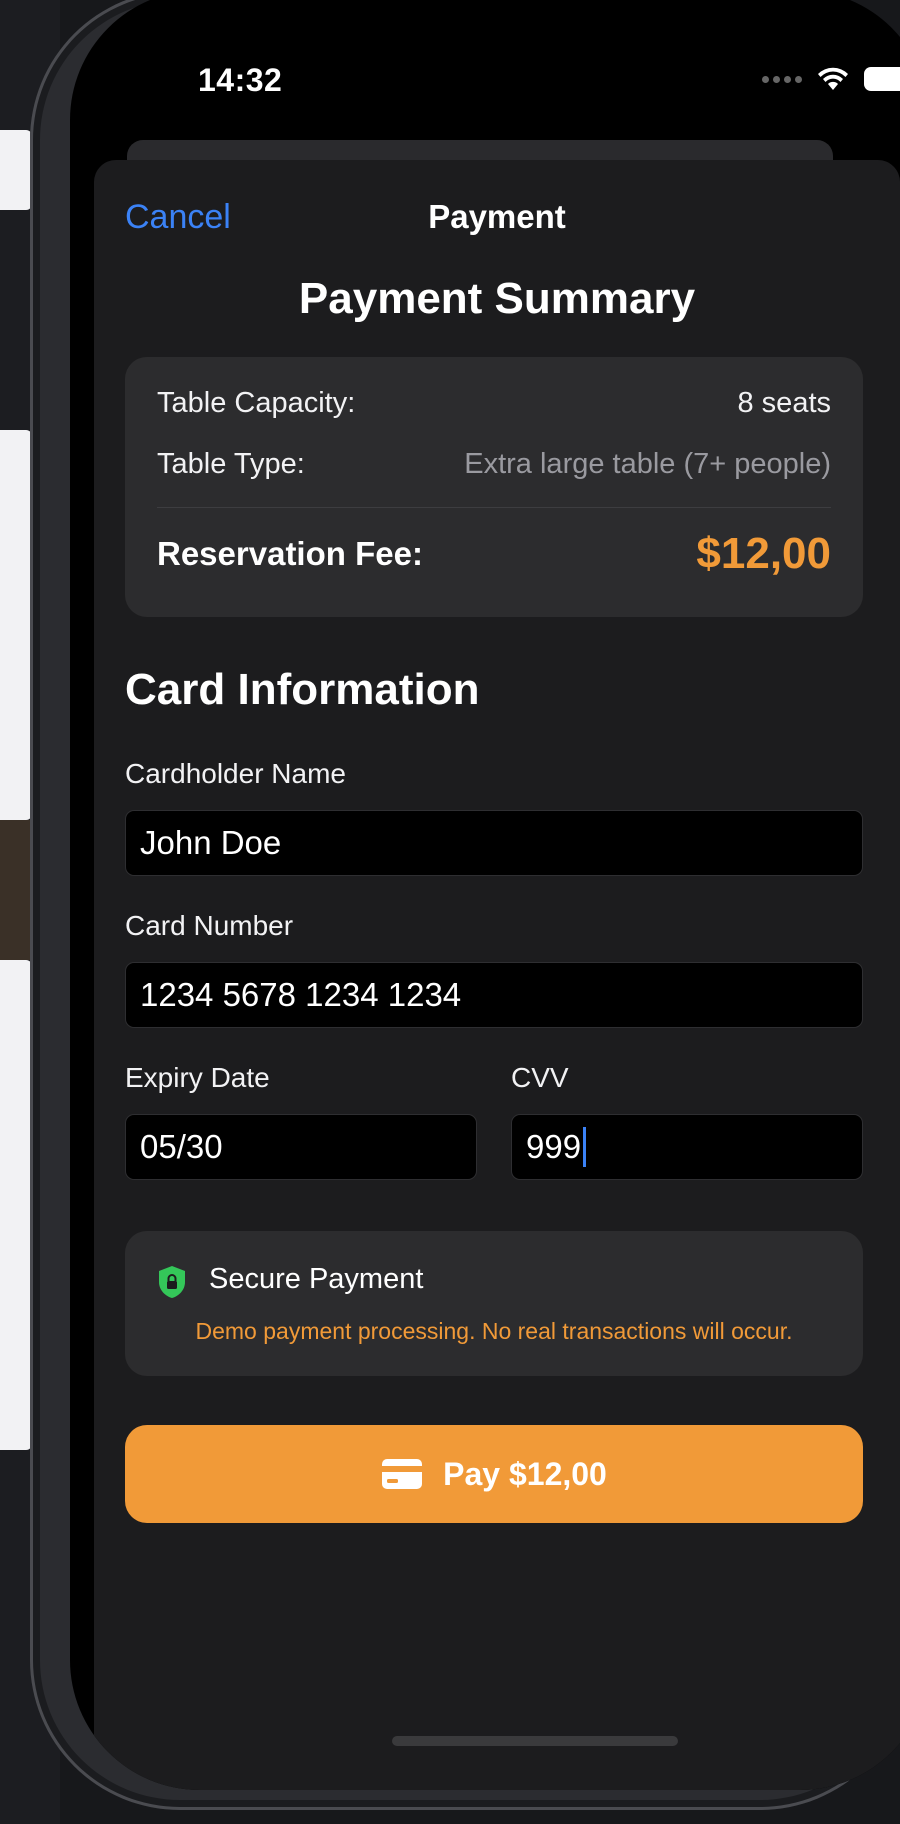 The image size is (900, 1824). I want to click on capacity-row: Table Capacity: 8 seats, so click(494, 403).